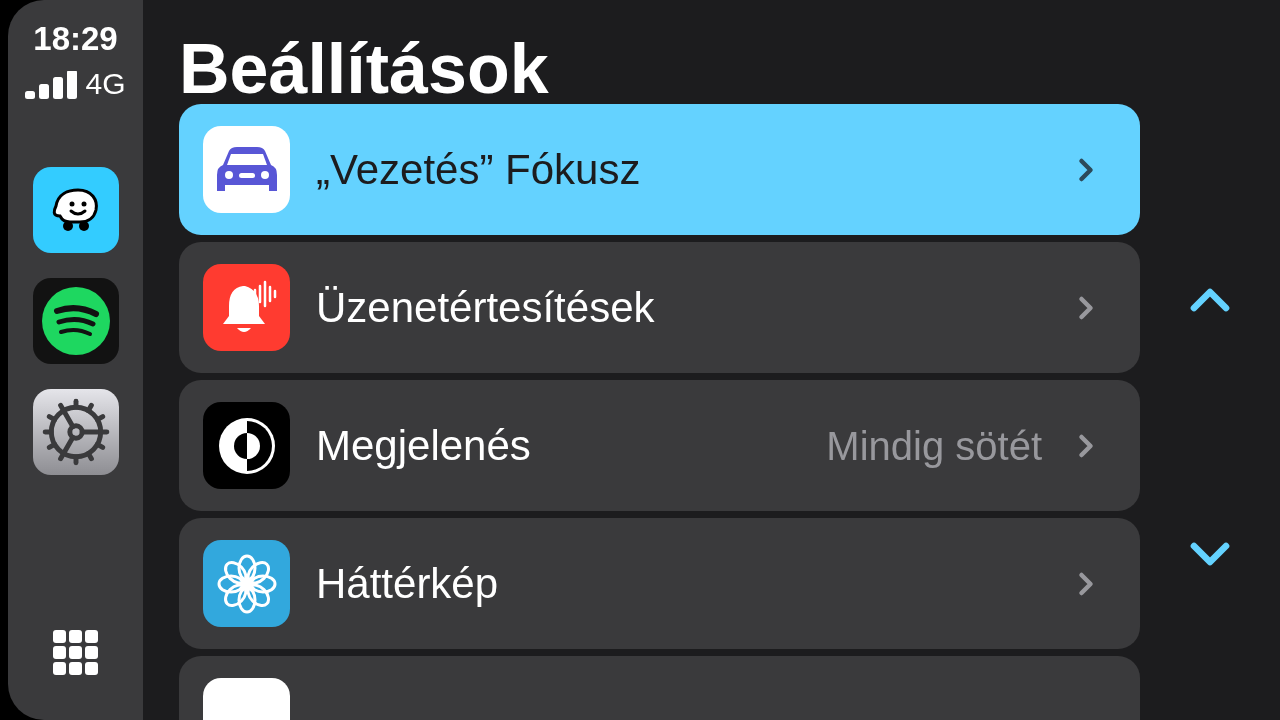 The height and width of the screenshot is (720, 1280). Describe the element at coordinates (486, 308) in the screenshot. I see `row-label: Üzenetértesítések` at that location.